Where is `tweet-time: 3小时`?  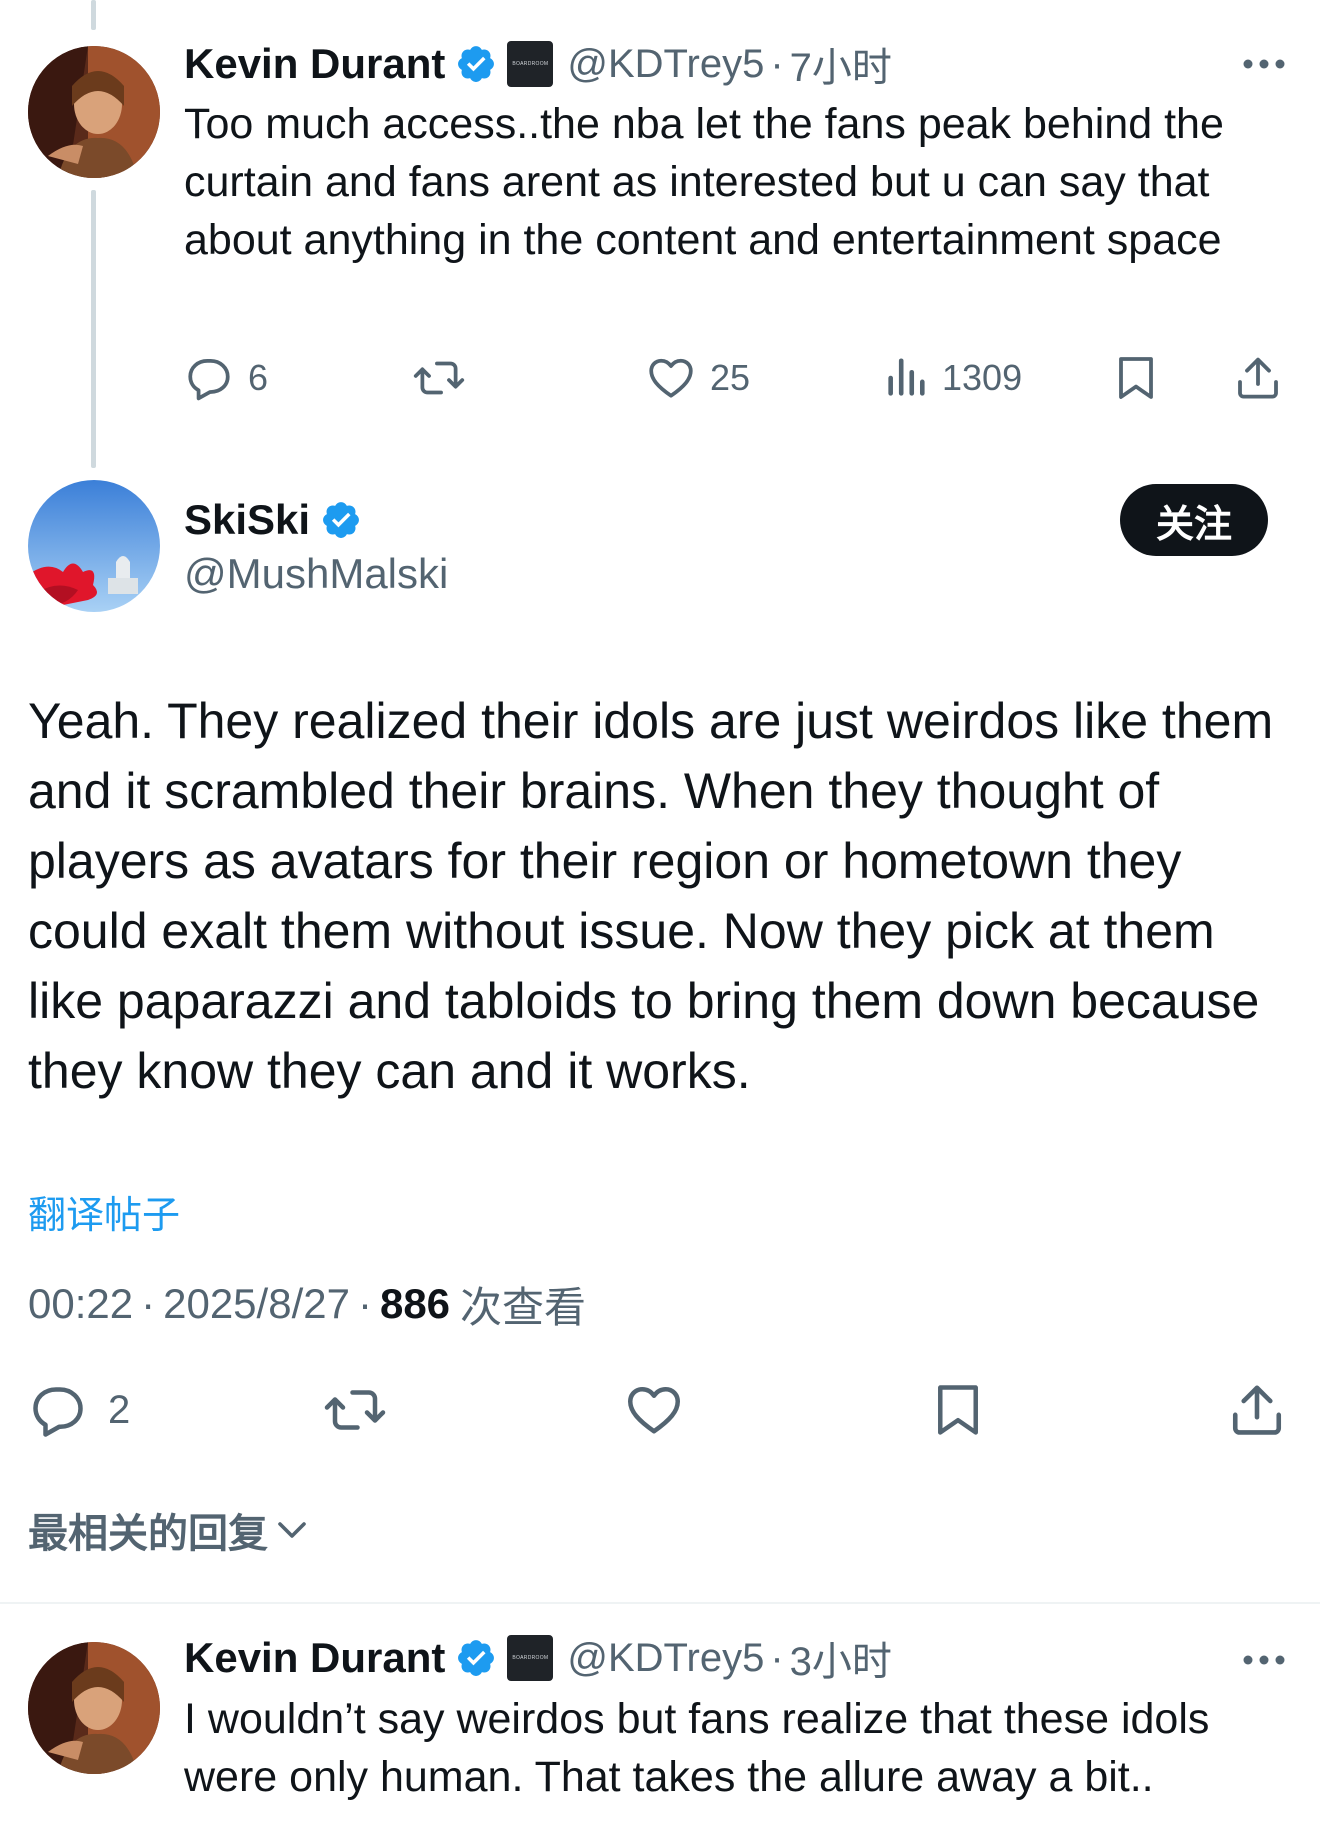 tweet-time: 3小时 is located at coordinates (841, 1658).